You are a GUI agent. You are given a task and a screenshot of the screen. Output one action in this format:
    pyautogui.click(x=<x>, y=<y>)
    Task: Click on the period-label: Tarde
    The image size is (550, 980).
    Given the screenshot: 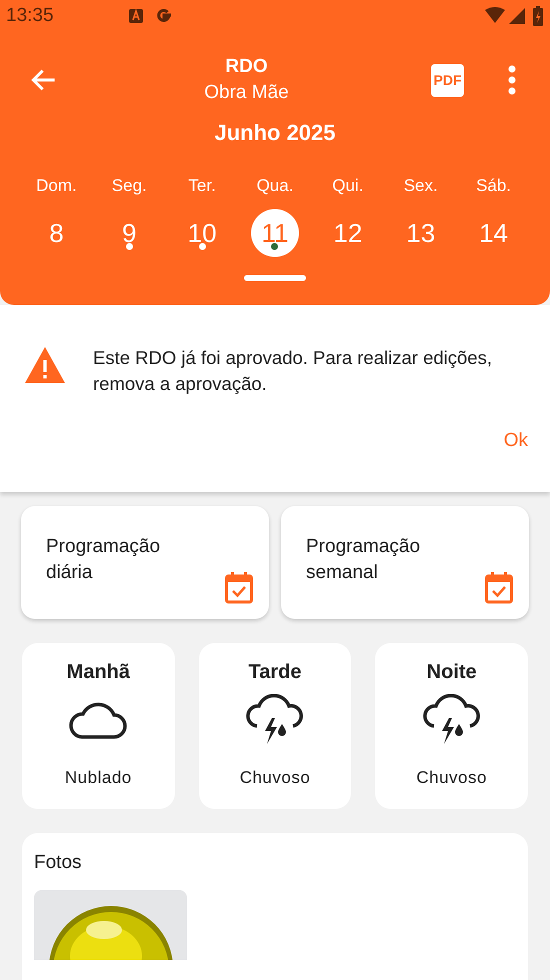 What is the action you would take?
    pyautogui.click(x=275, y=672)
    